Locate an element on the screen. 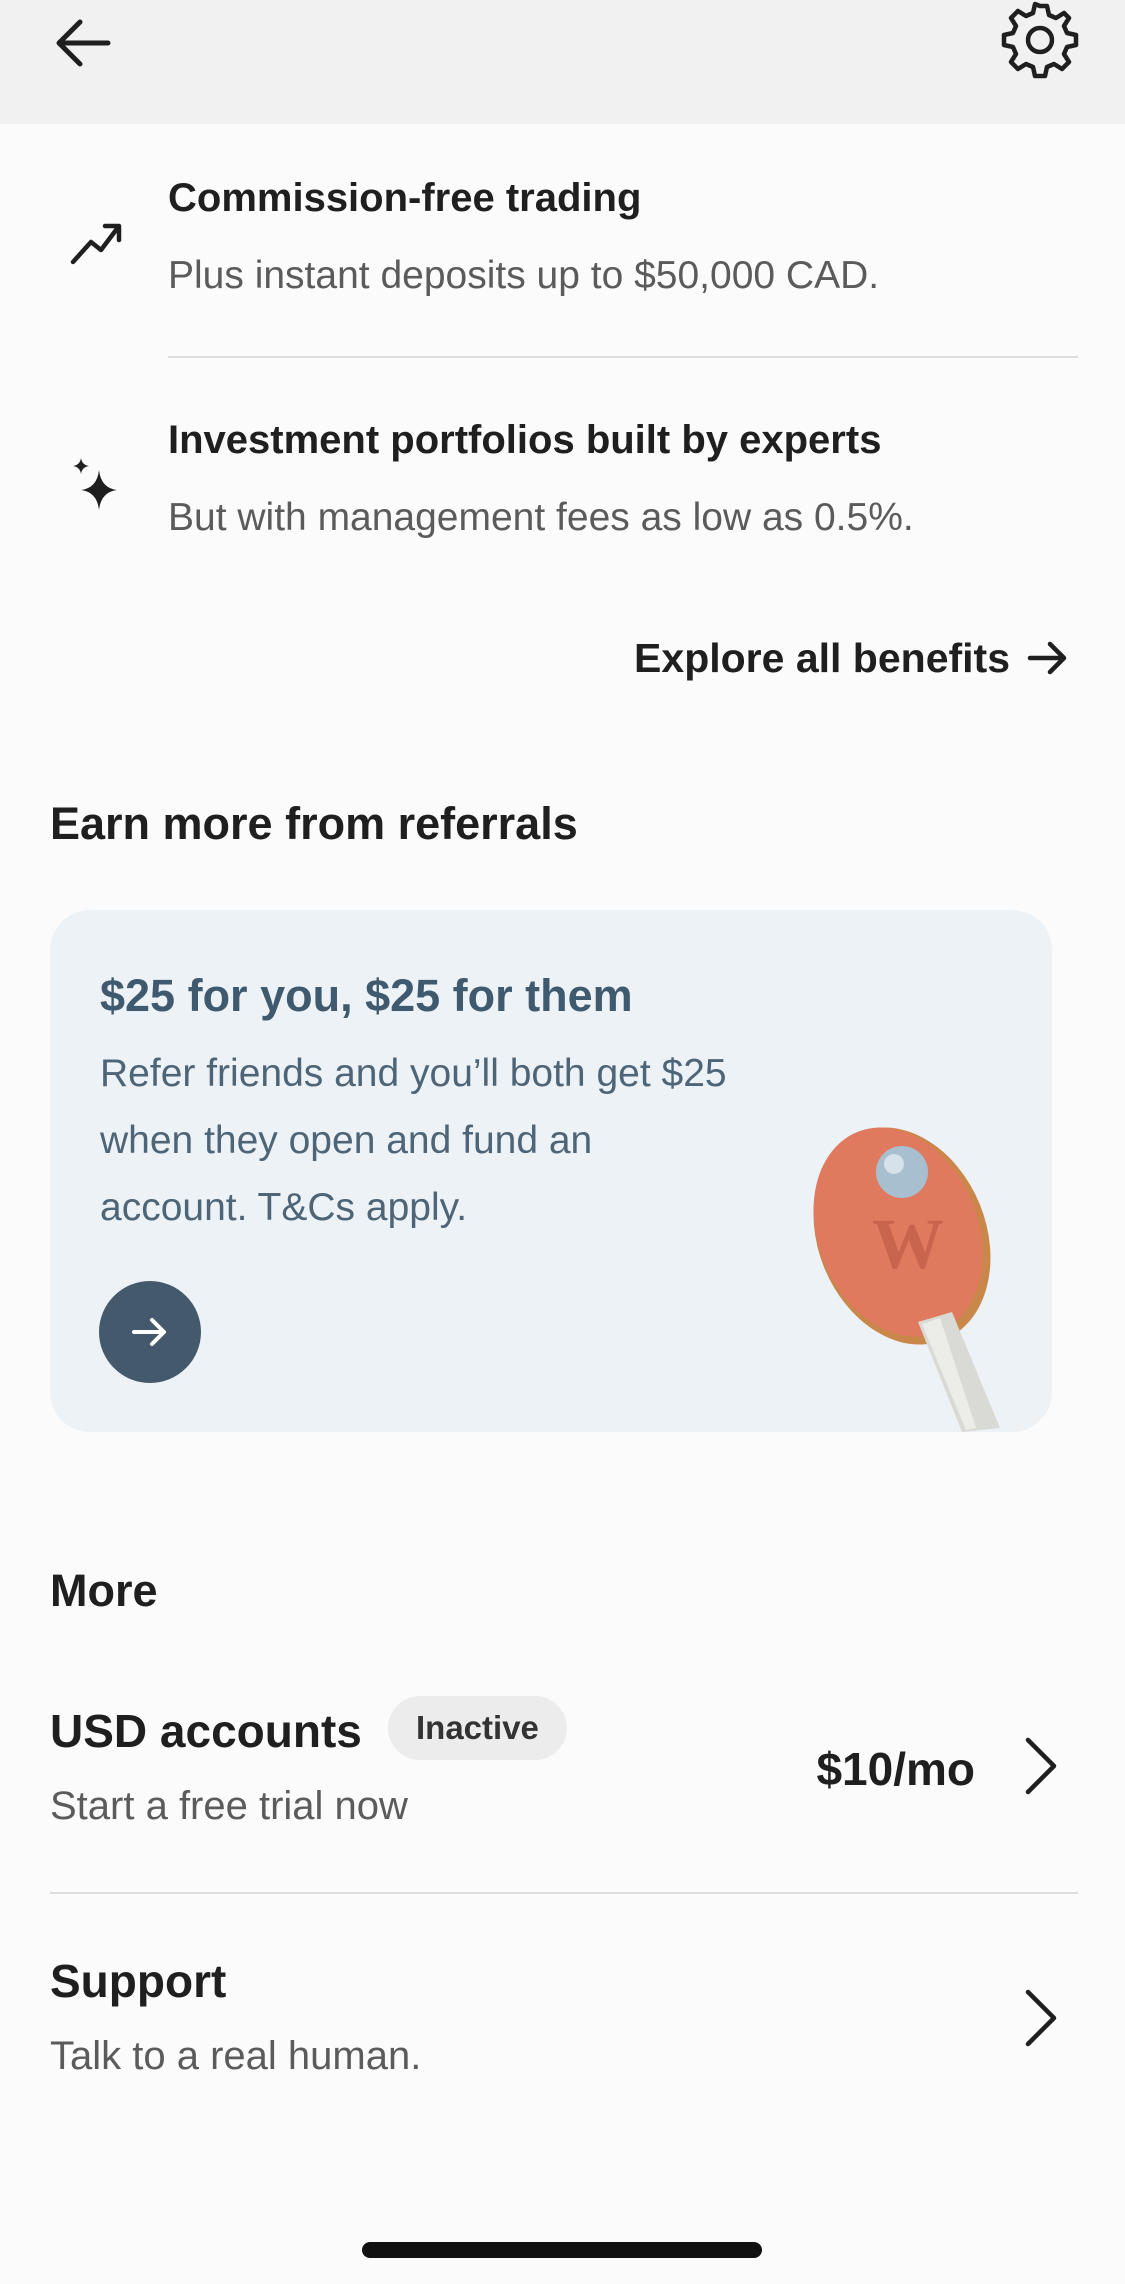  usd-accounts-price: $10/mo is located at coordinates (895, 1769).